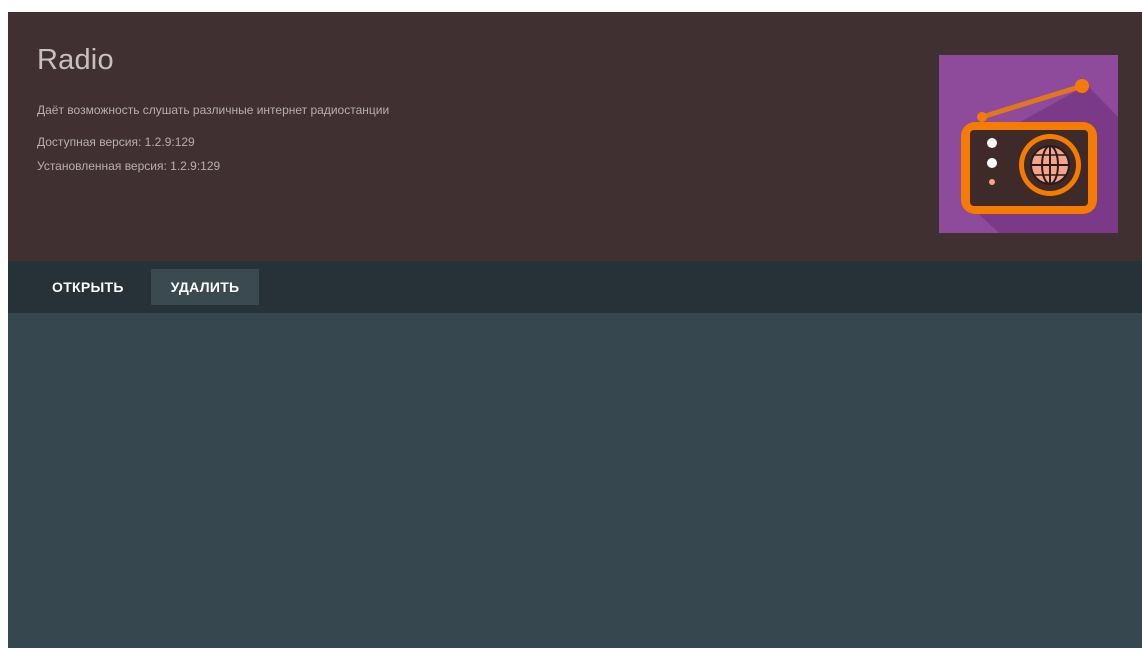  What do you see at coordinates (169, 142) in the screenshot?
I see `available-version-value: 1.2.9:129` at bounding box center [169, 142].